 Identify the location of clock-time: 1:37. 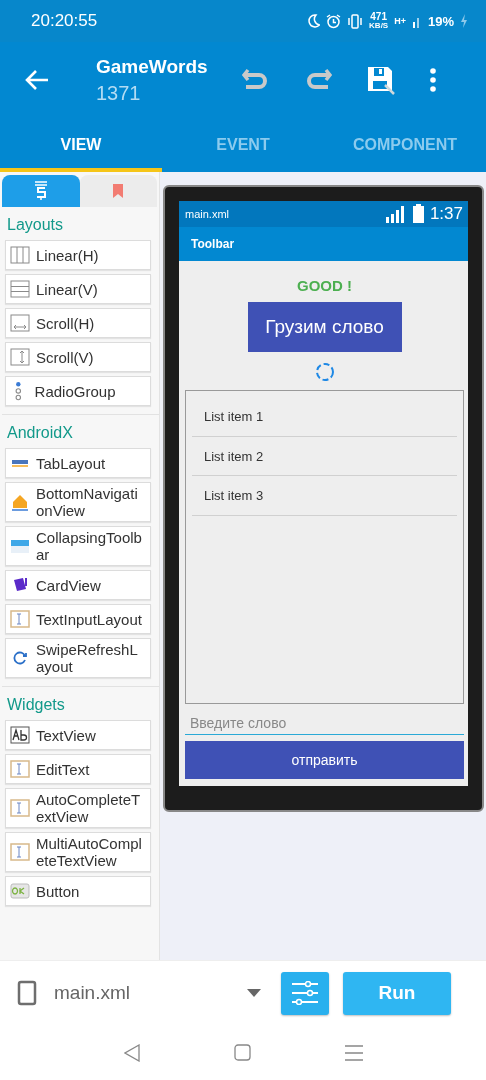
(446, 213).